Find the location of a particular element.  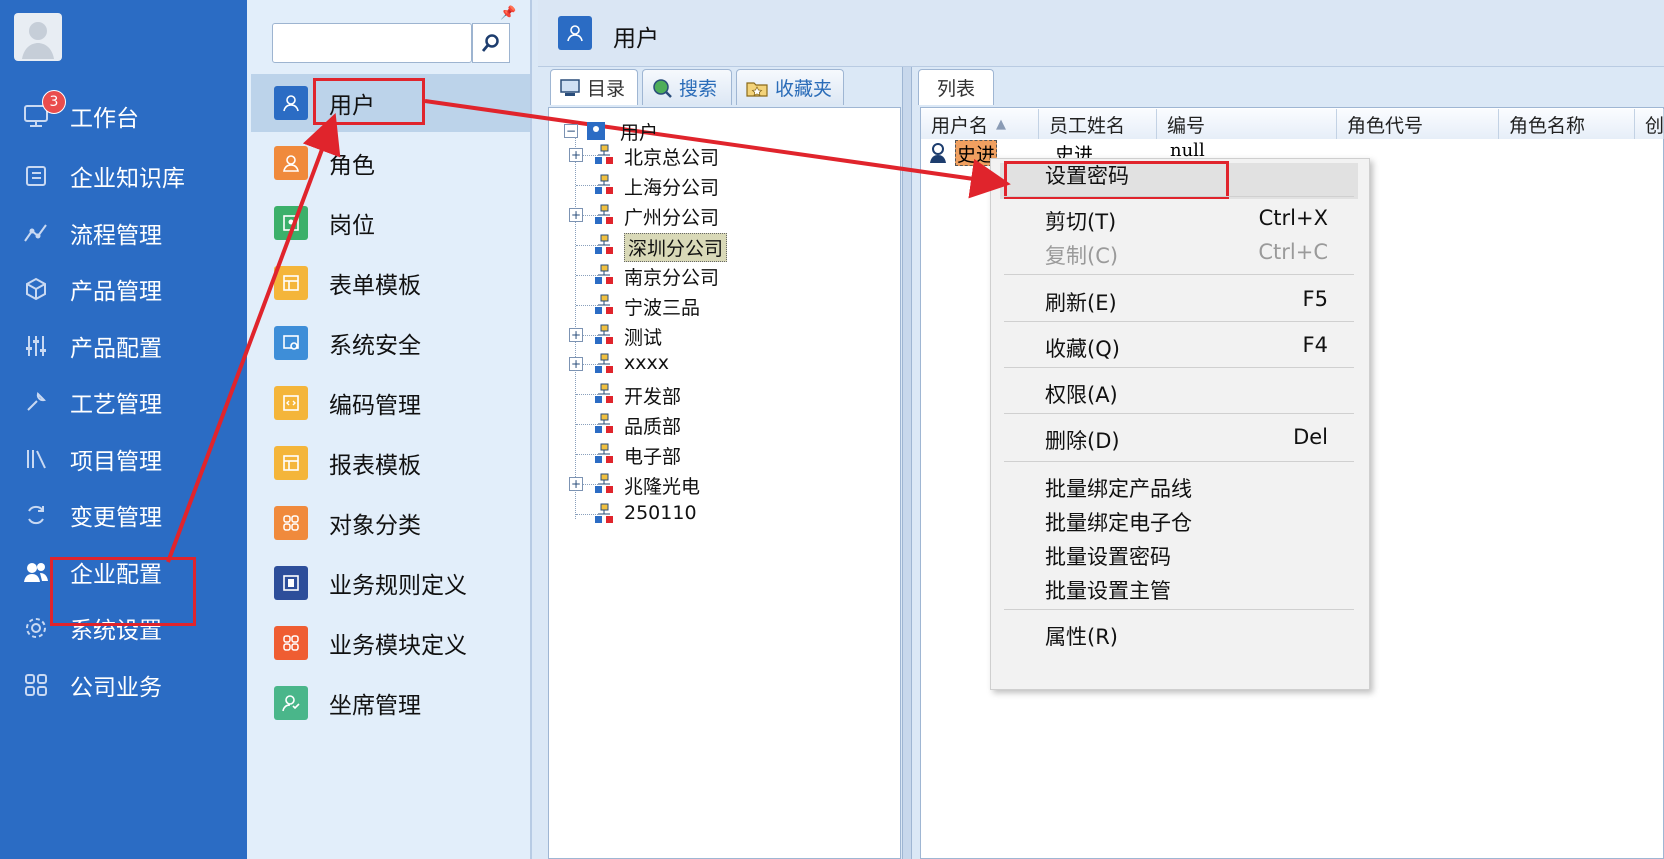

menu-item: 批量绑定电子仓 is located at coordinates (1118, 522).